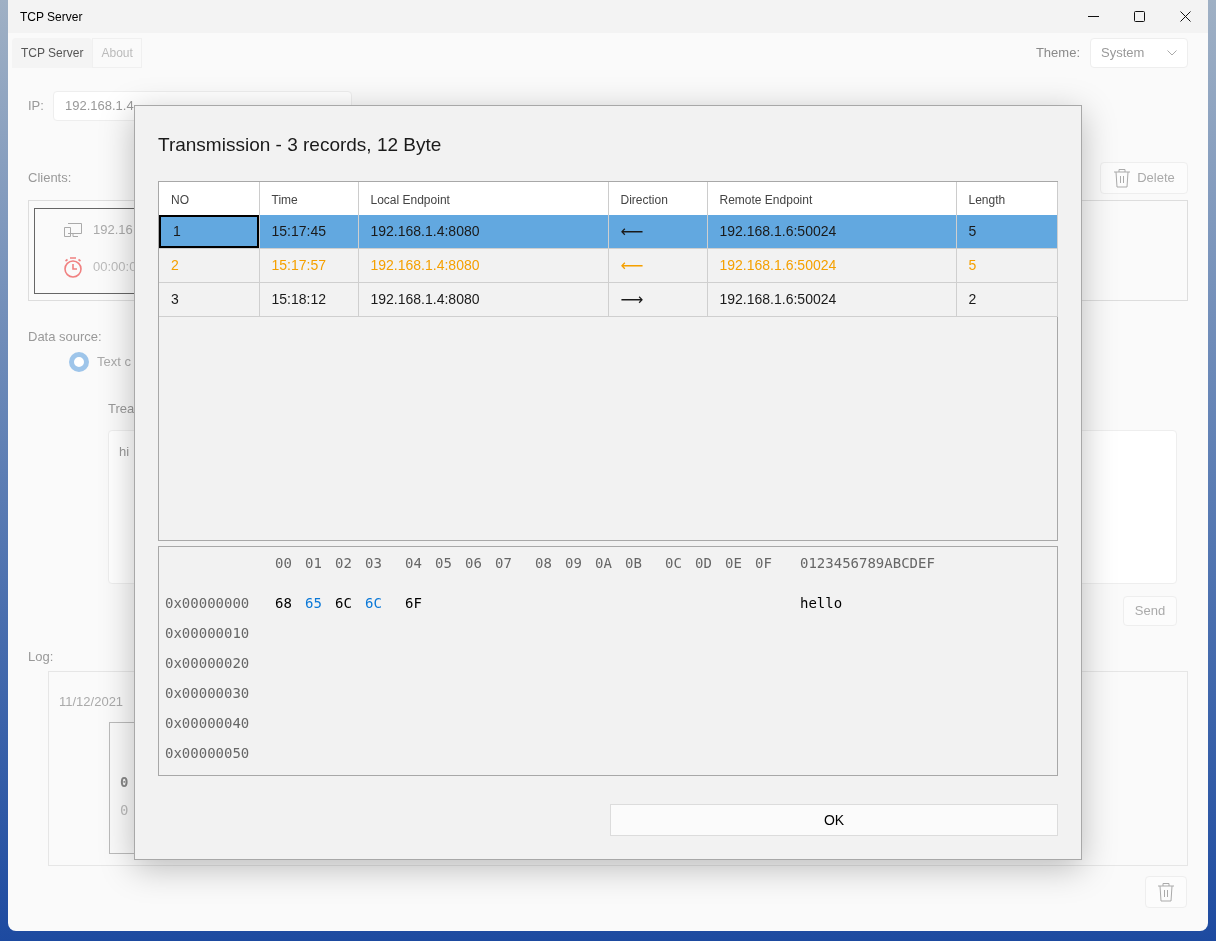 This screenshot has height=941, width=1216. Describe the element at coordinates (821, 603) in the screenshot. I see `ascii-text: hello` at that location.